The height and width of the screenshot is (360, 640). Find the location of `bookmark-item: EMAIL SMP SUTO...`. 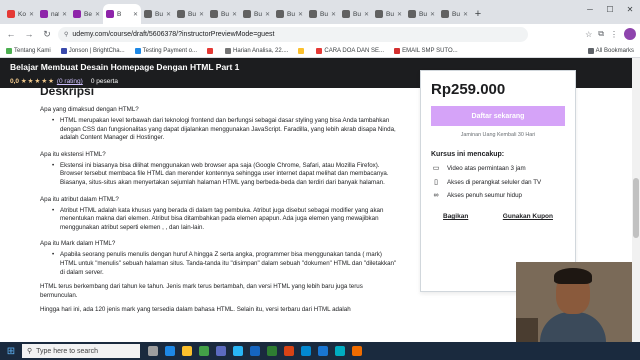

bookmark-item: EMAIL SMP SUTO... is located at coordinates (426, 50).